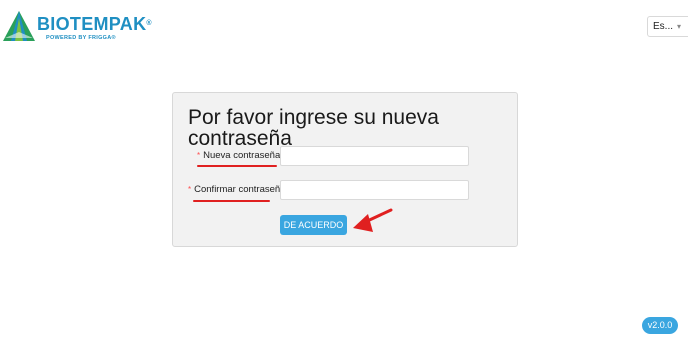 The width and height of the screenshot is (688, 337). I want to click on red-arrow-icon, so click(373, 220).